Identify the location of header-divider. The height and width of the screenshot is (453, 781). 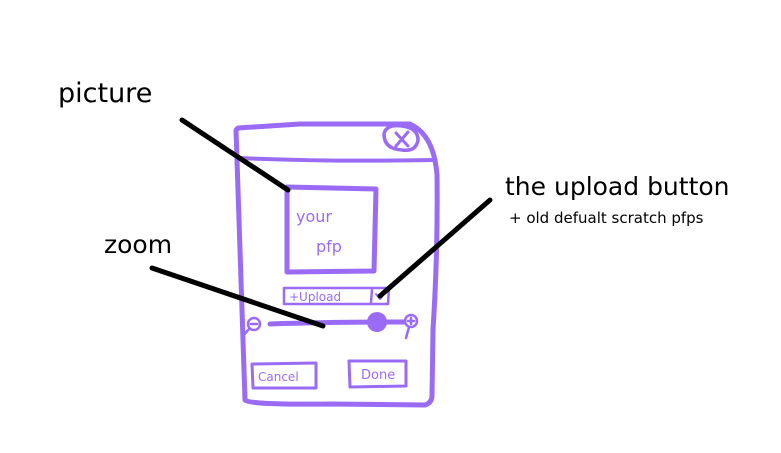
(337, 159).